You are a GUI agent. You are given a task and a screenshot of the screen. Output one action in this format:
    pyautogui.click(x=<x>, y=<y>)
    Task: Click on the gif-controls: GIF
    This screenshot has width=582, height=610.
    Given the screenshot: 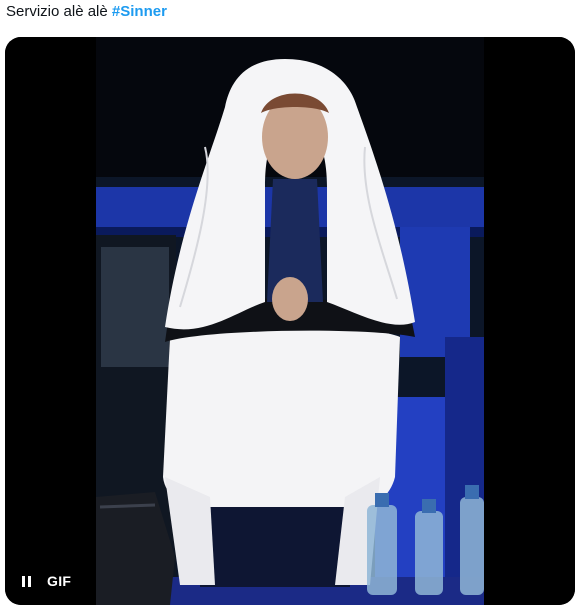 What is the action you would take?
    pyautogui.click(x=45, y=581)
    